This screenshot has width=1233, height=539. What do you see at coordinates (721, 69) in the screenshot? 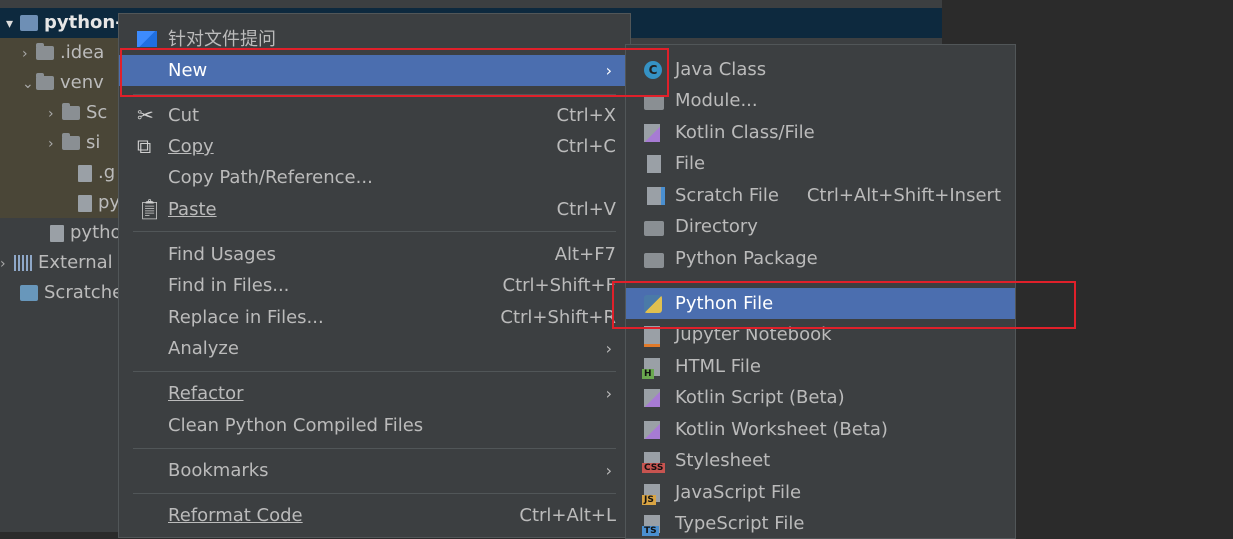
I see `menu-item-label: Java Class` at bounding box center [721, 69].